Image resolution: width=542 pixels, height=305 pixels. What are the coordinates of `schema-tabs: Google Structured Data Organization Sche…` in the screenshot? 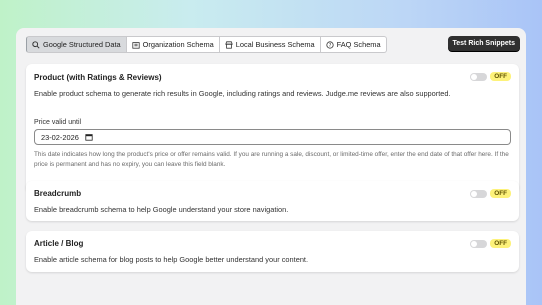 It's located at (206, 44).